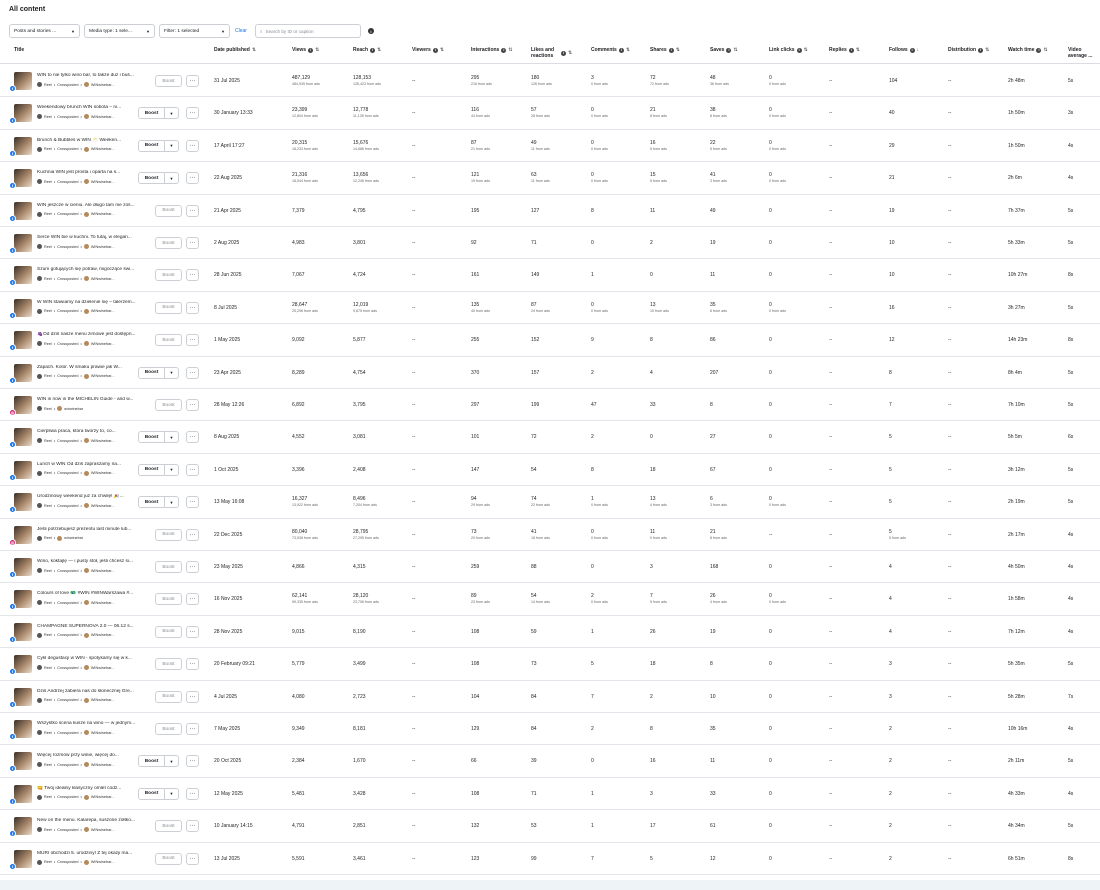 The height and width of the screenshot is (890, 1100). I want to click on col-follows: Follows i ↓, so click(904, 50).